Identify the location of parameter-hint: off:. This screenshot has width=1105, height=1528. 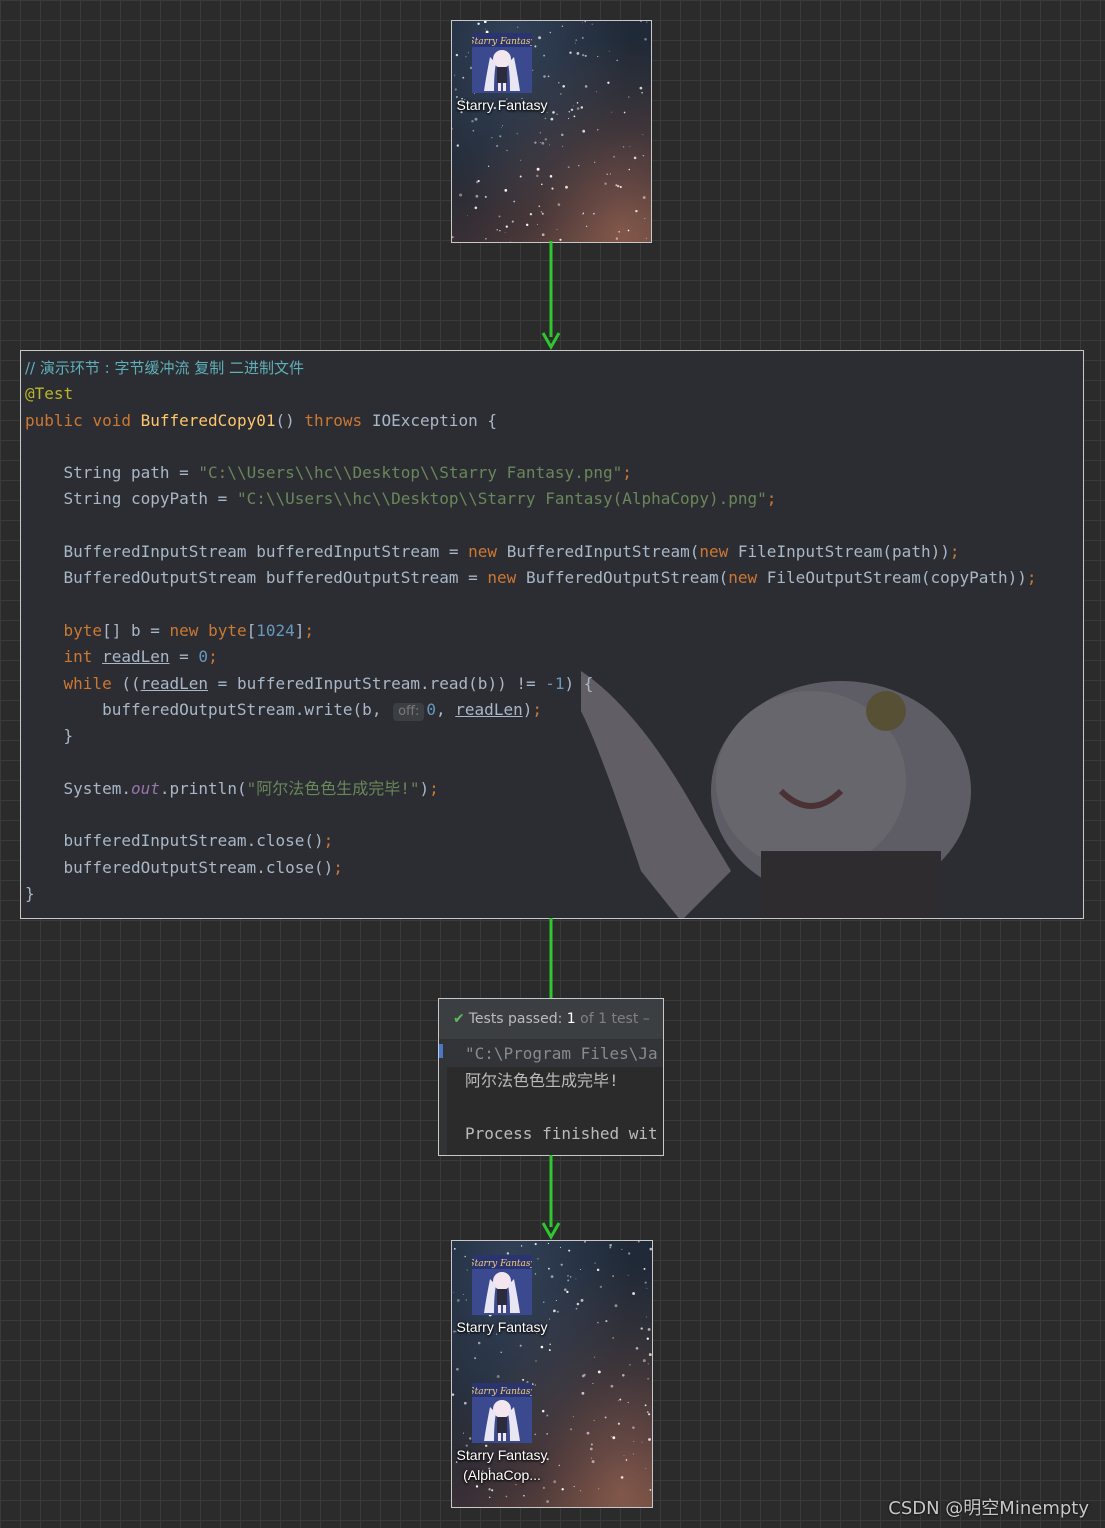
(409, 711).